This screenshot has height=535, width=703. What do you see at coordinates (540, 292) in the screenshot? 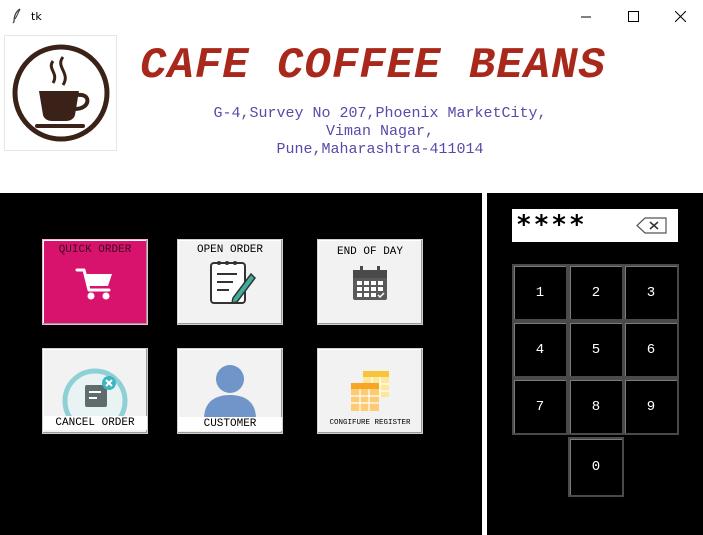
I see `keypad-key-1: 1` at bounding box center [540, 292].